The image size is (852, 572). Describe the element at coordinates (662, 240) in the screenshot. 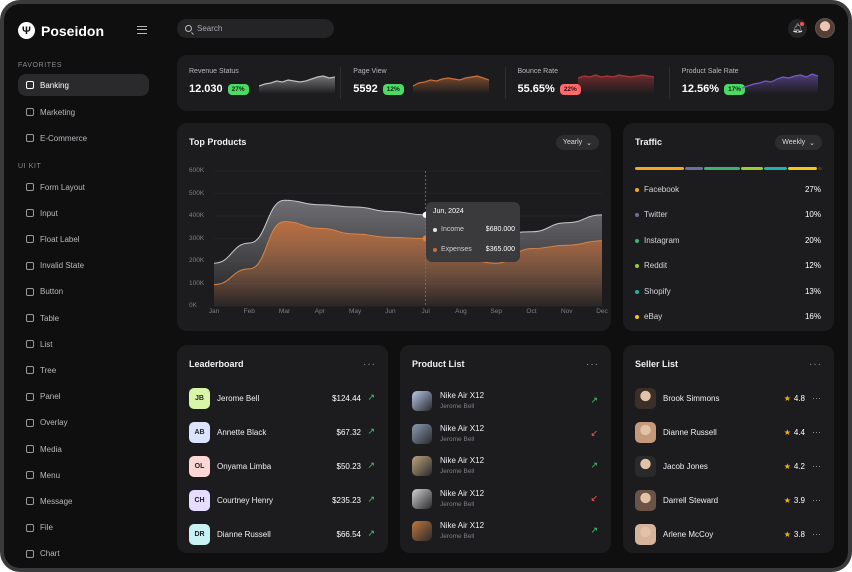

I see `traffic-label: Instagram` at that location.